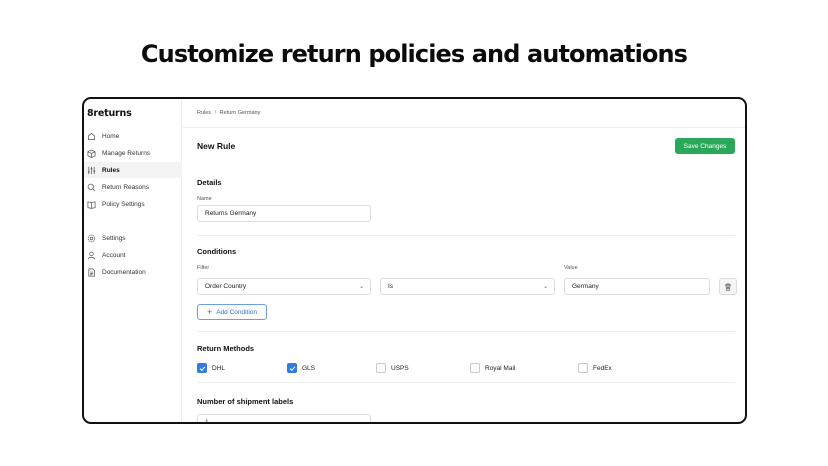 This screenshot has width=828, height=466. Describe the element at coordinates (91, 255) in the screenshot. I see `user-icon` at that location.